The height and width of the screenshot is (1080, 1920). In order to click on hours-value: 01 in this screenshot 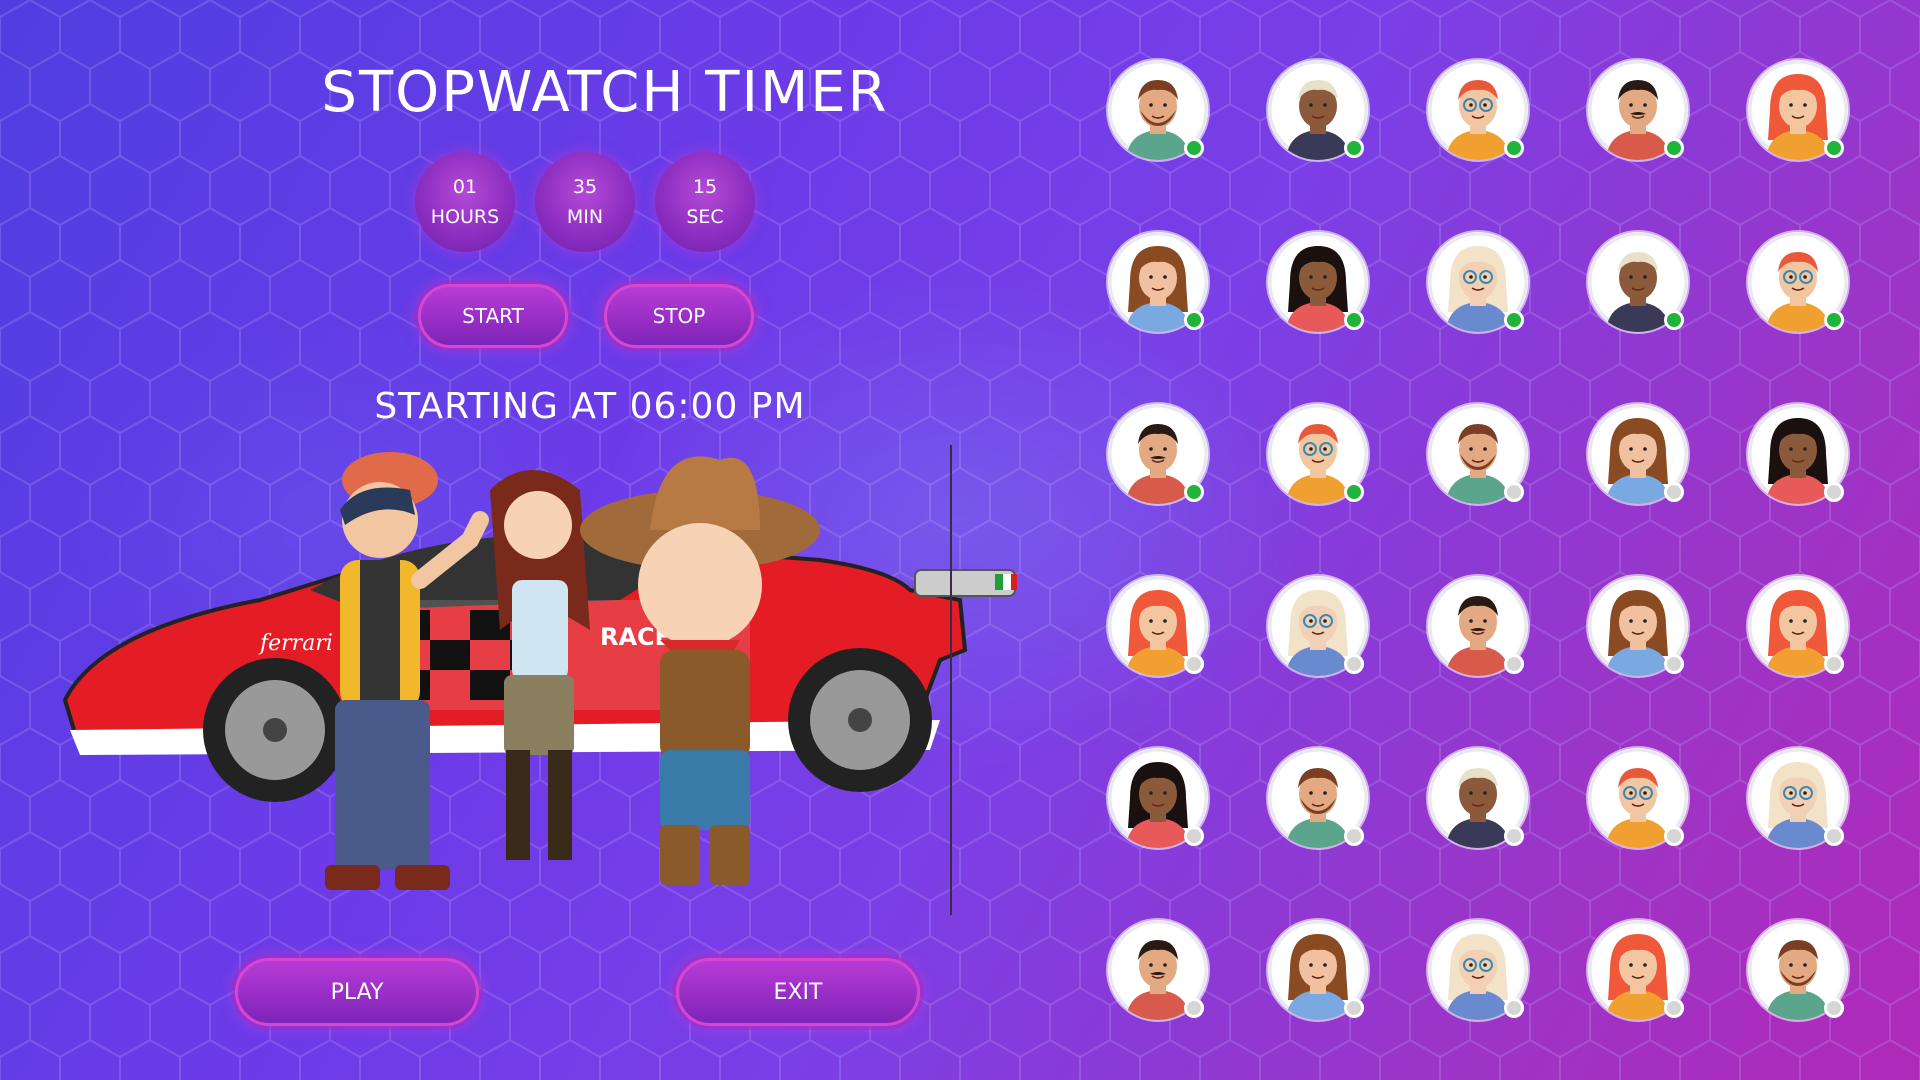, I will do `click(465, 187)`.